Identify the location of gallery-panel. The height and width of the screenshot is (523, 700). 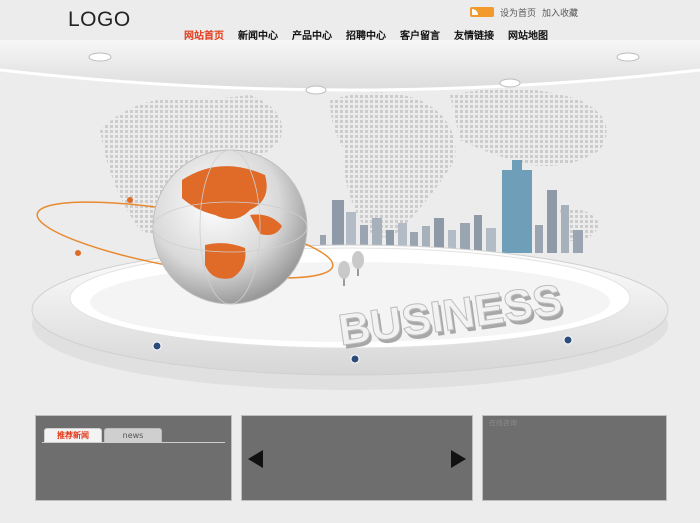
(357, 458).